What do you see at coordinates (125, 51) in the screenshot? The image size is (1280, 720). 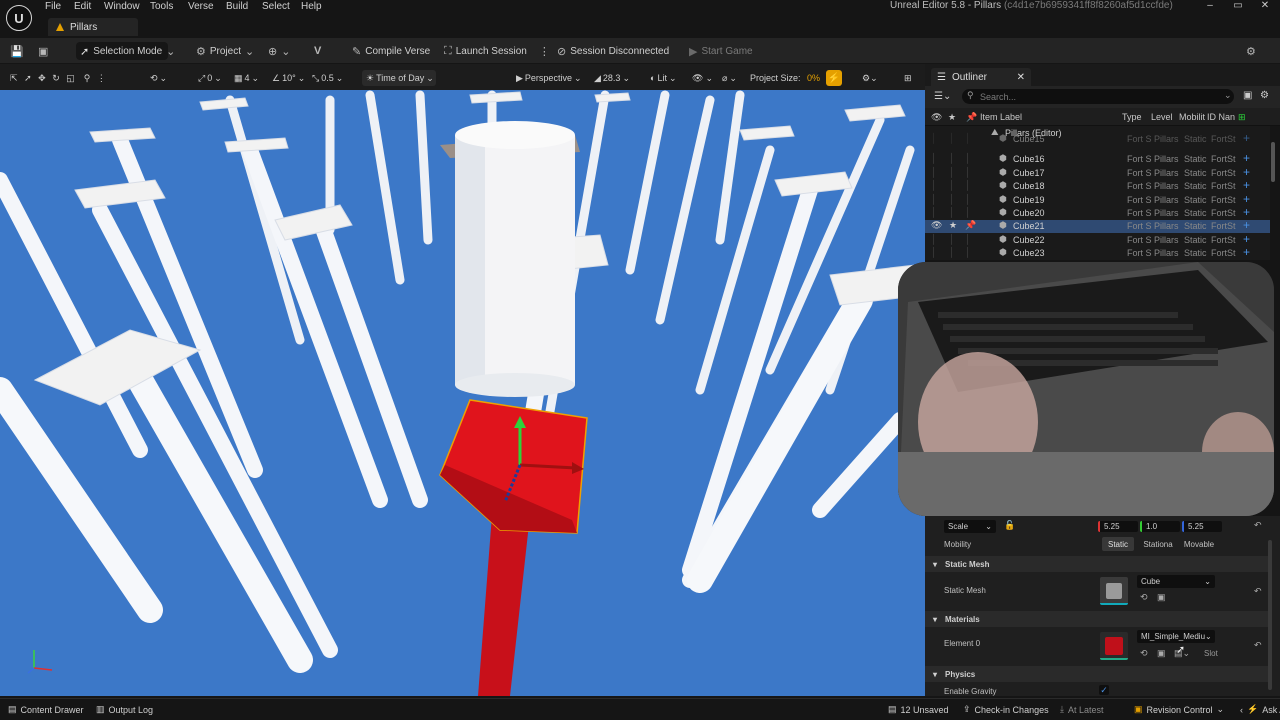 I see `selection-mode-dropdown: ➚ Selection Mode ⌄` at bounding box center [125, 51].